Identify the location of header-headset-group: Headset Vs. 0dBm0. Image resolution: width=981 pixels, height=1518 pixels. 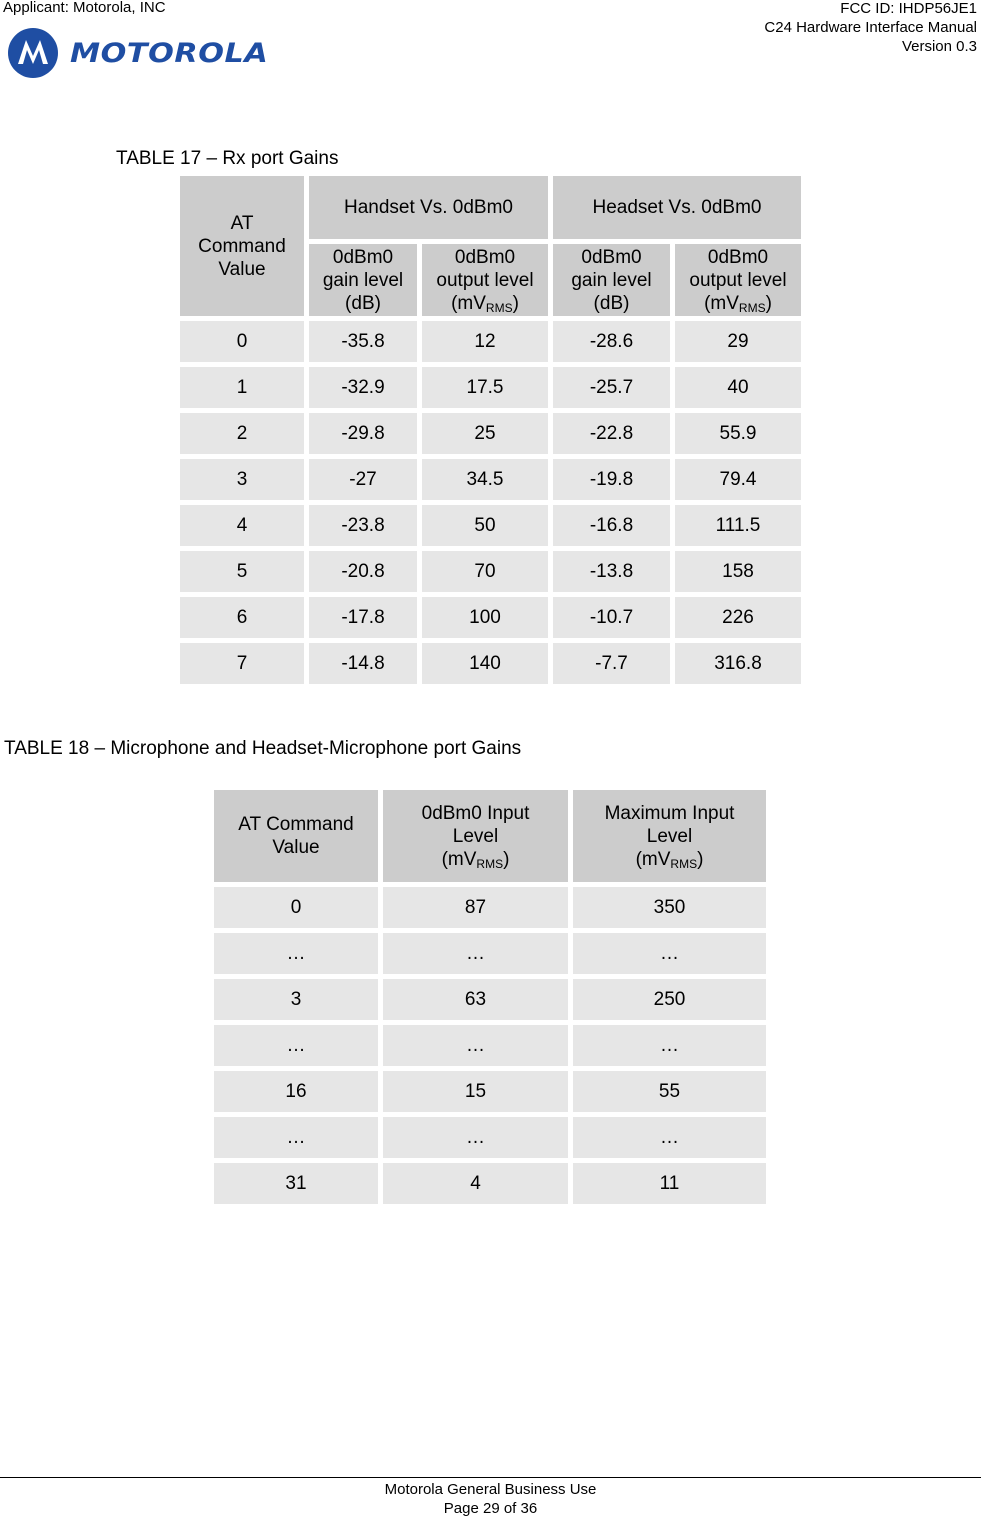
(677, 207).